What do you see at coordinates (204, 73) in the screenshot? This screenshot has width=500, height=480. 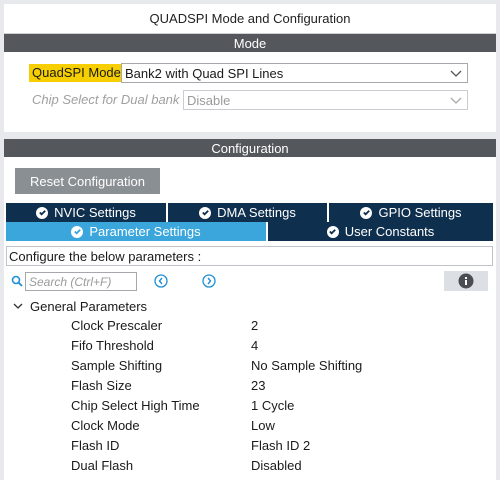 I see `quadspi-mode-value: Bank2 with Quad SPI Lines` at bounding box center [204, 73].